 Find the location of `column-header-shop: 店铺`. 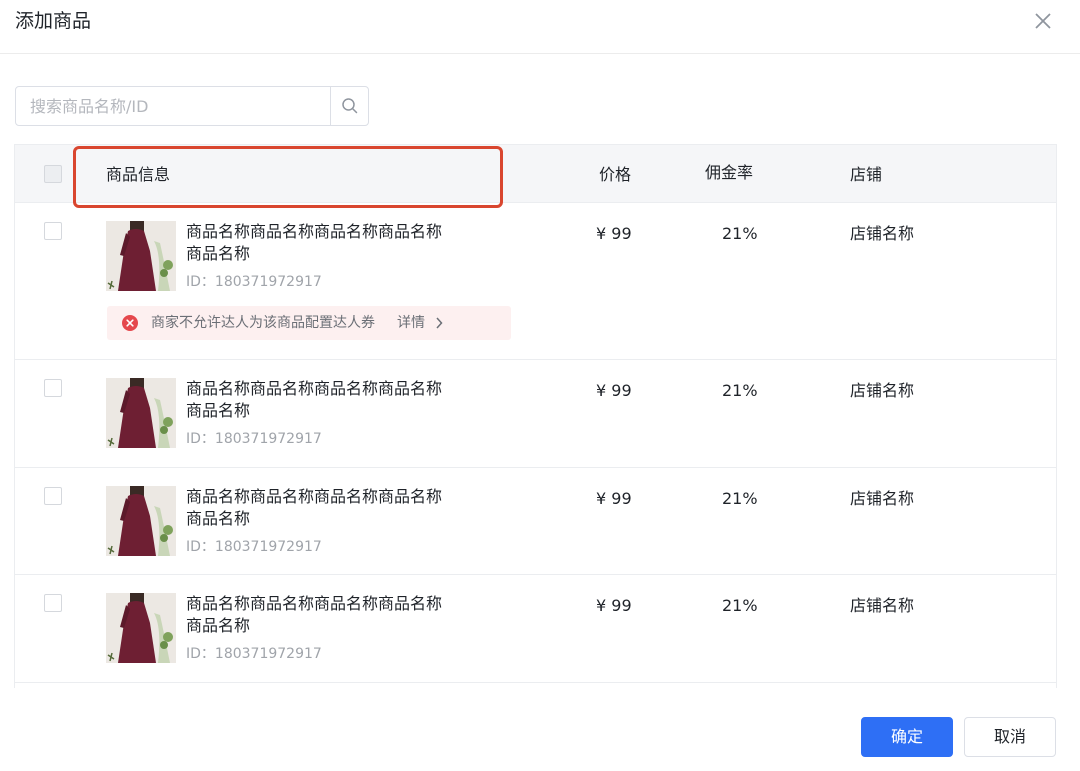

column-header-shop: 店铺 is located at coordinates (866, 174).